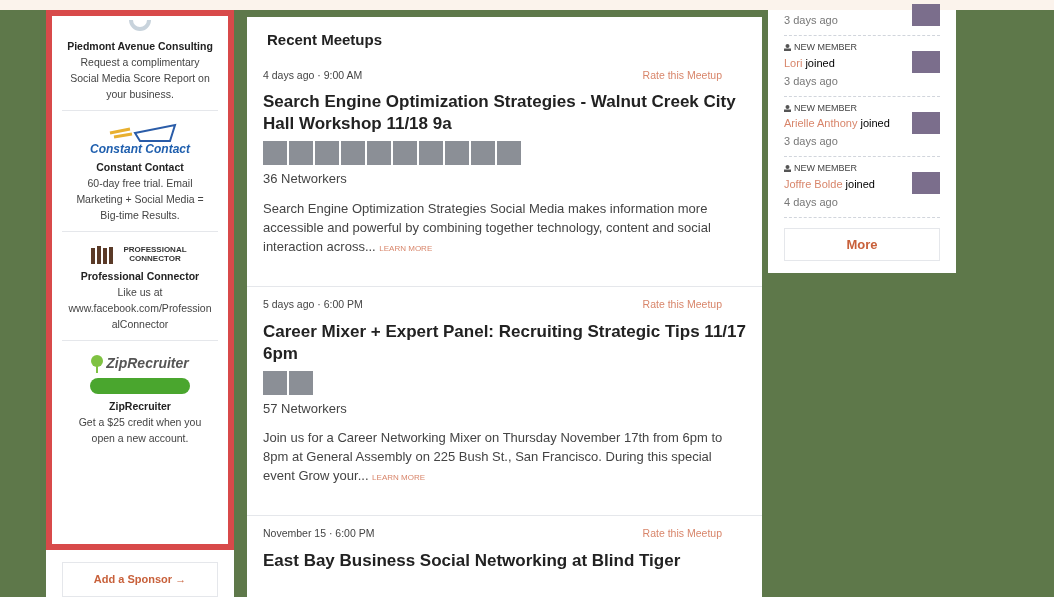  What do you see at coordinates (821, 123) in the screenshot?
I see `member-link: Arielle Anthony` at bounding box center [821, 123].